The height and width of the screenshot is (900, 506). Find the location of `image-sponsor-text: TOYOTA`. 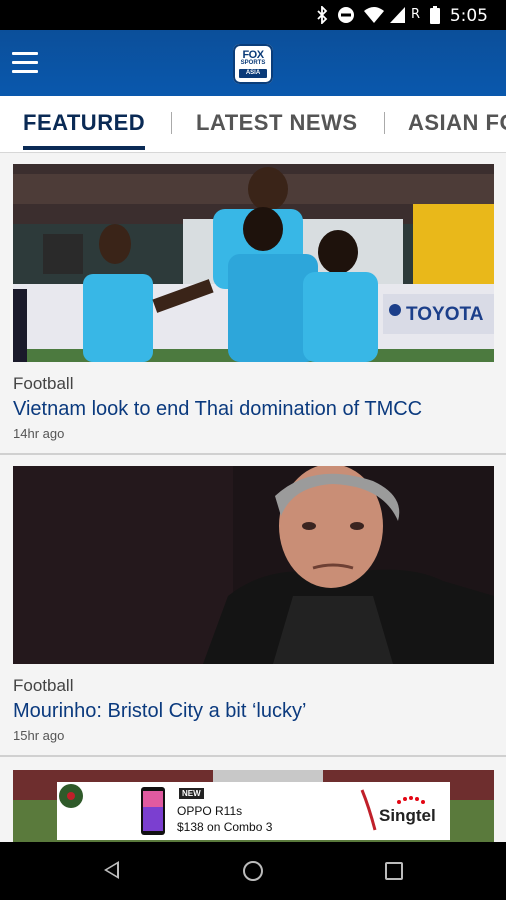

image-sponsor-text: TOYOTA is located at coordinates (445, 314).